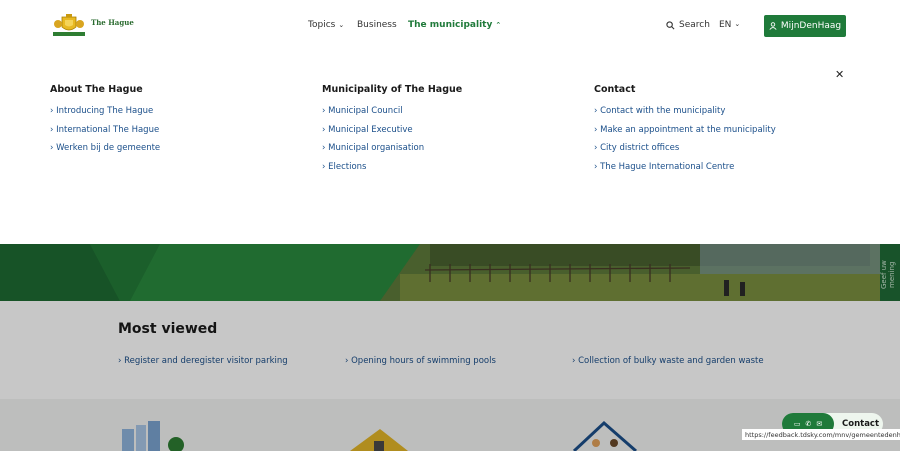  What do you see at coordinates (105, 130) in the screenshot?
I see `menu-link: › International The Hague` at bounding box center [105, 130].